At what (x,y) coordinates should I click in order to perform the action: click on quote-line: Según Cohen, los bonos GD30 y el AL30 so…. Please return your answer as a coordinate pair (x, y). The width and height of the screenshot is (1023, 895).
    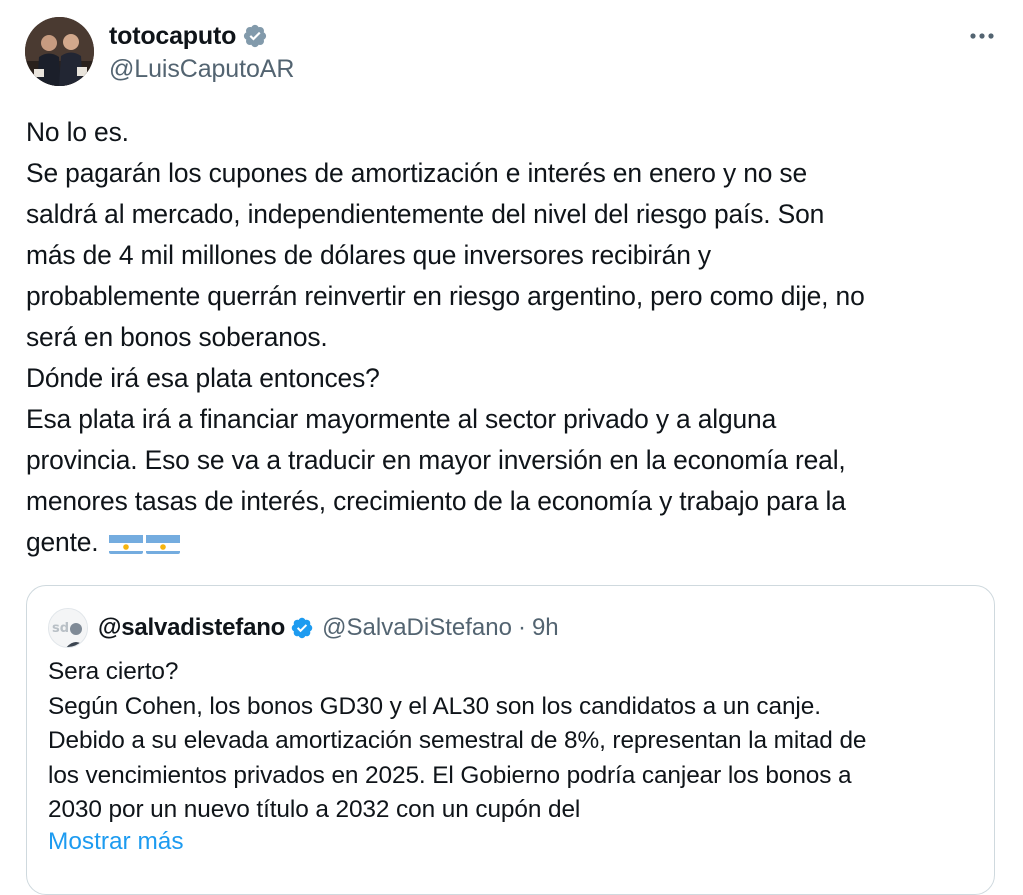
    Looking at the image, I should click on (434, 706).